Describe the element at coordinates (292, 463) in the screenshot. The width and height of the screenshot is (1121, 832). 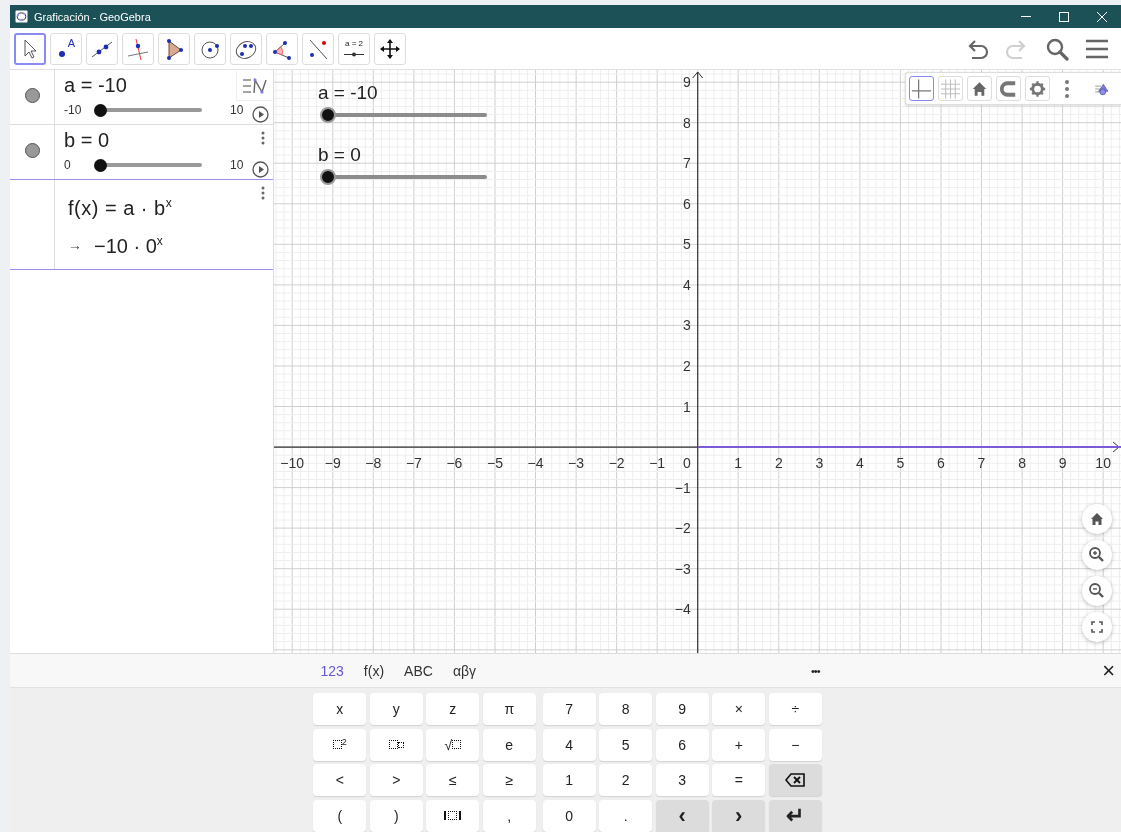
I see `tick-label: −10` at that location.